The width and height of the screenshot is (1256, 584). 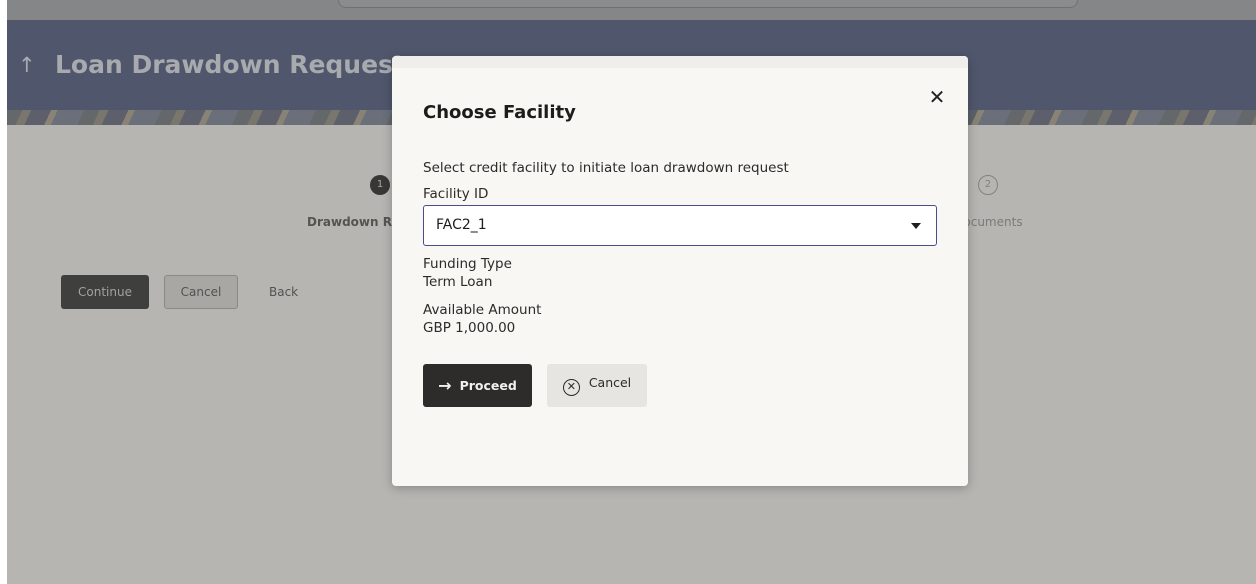 I want to click on proceed-label: Proceed, so click(x=488, y=385).